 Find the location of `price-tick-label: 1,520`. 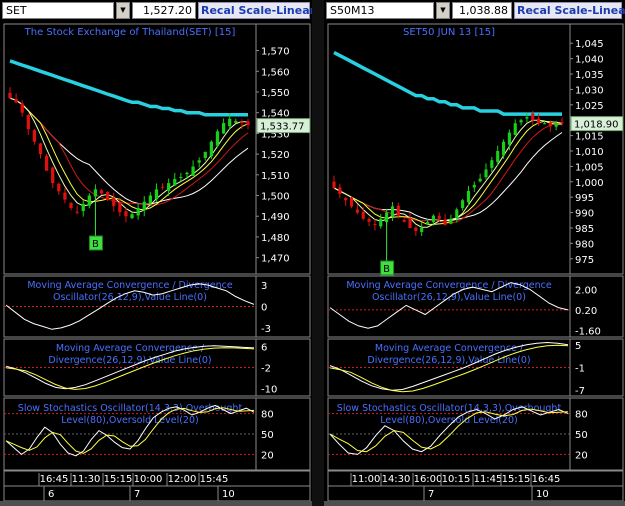

price-tick-label: 1,520 is located at coordinates (275, 155).